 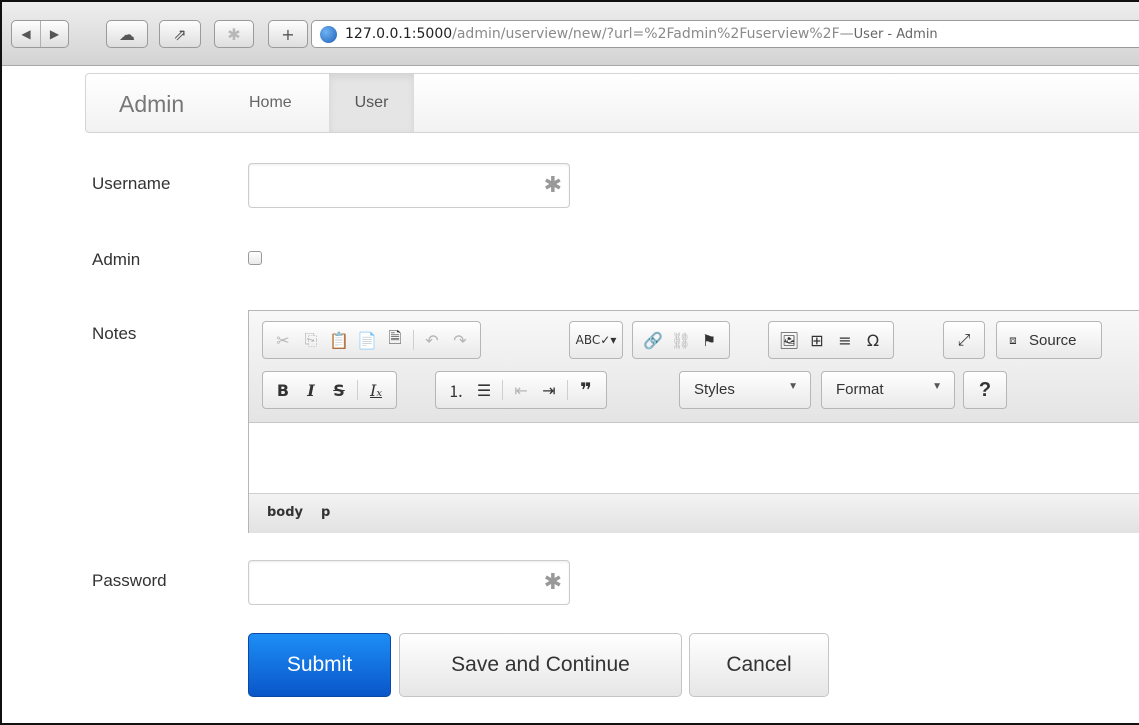 I want to click on globe-icon, so click(x=328, y=34).